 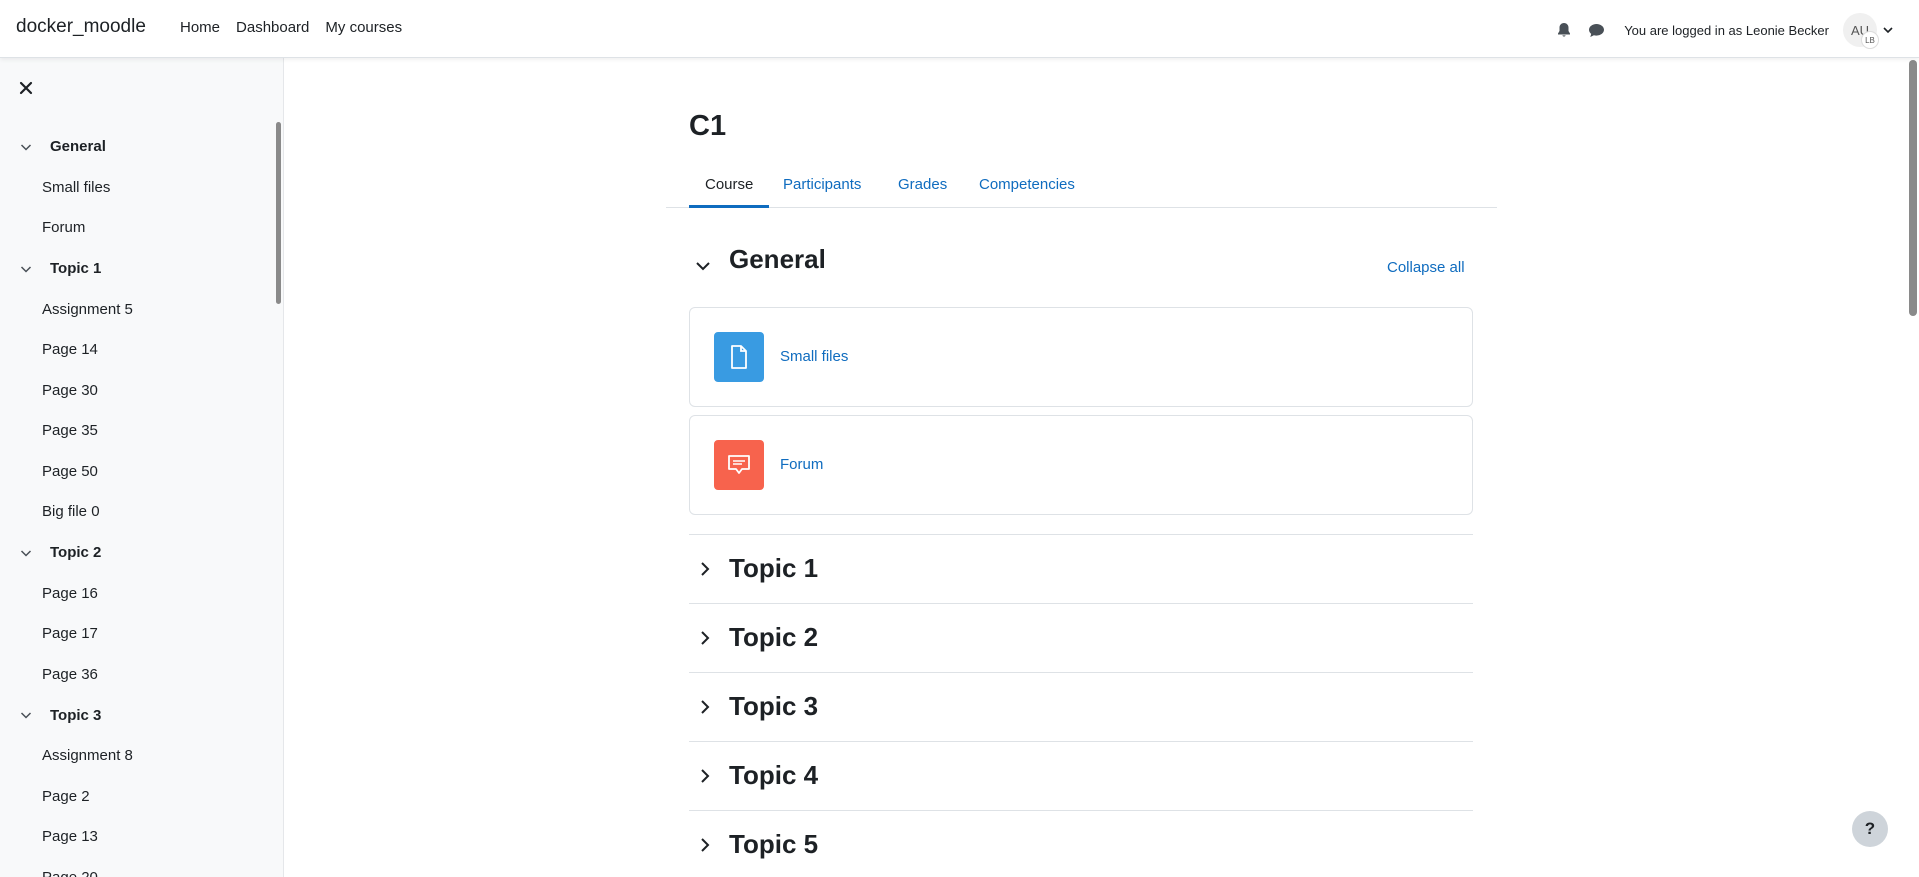 I want to click on activity-small-files: Small files, so click(x=1081, y=357).